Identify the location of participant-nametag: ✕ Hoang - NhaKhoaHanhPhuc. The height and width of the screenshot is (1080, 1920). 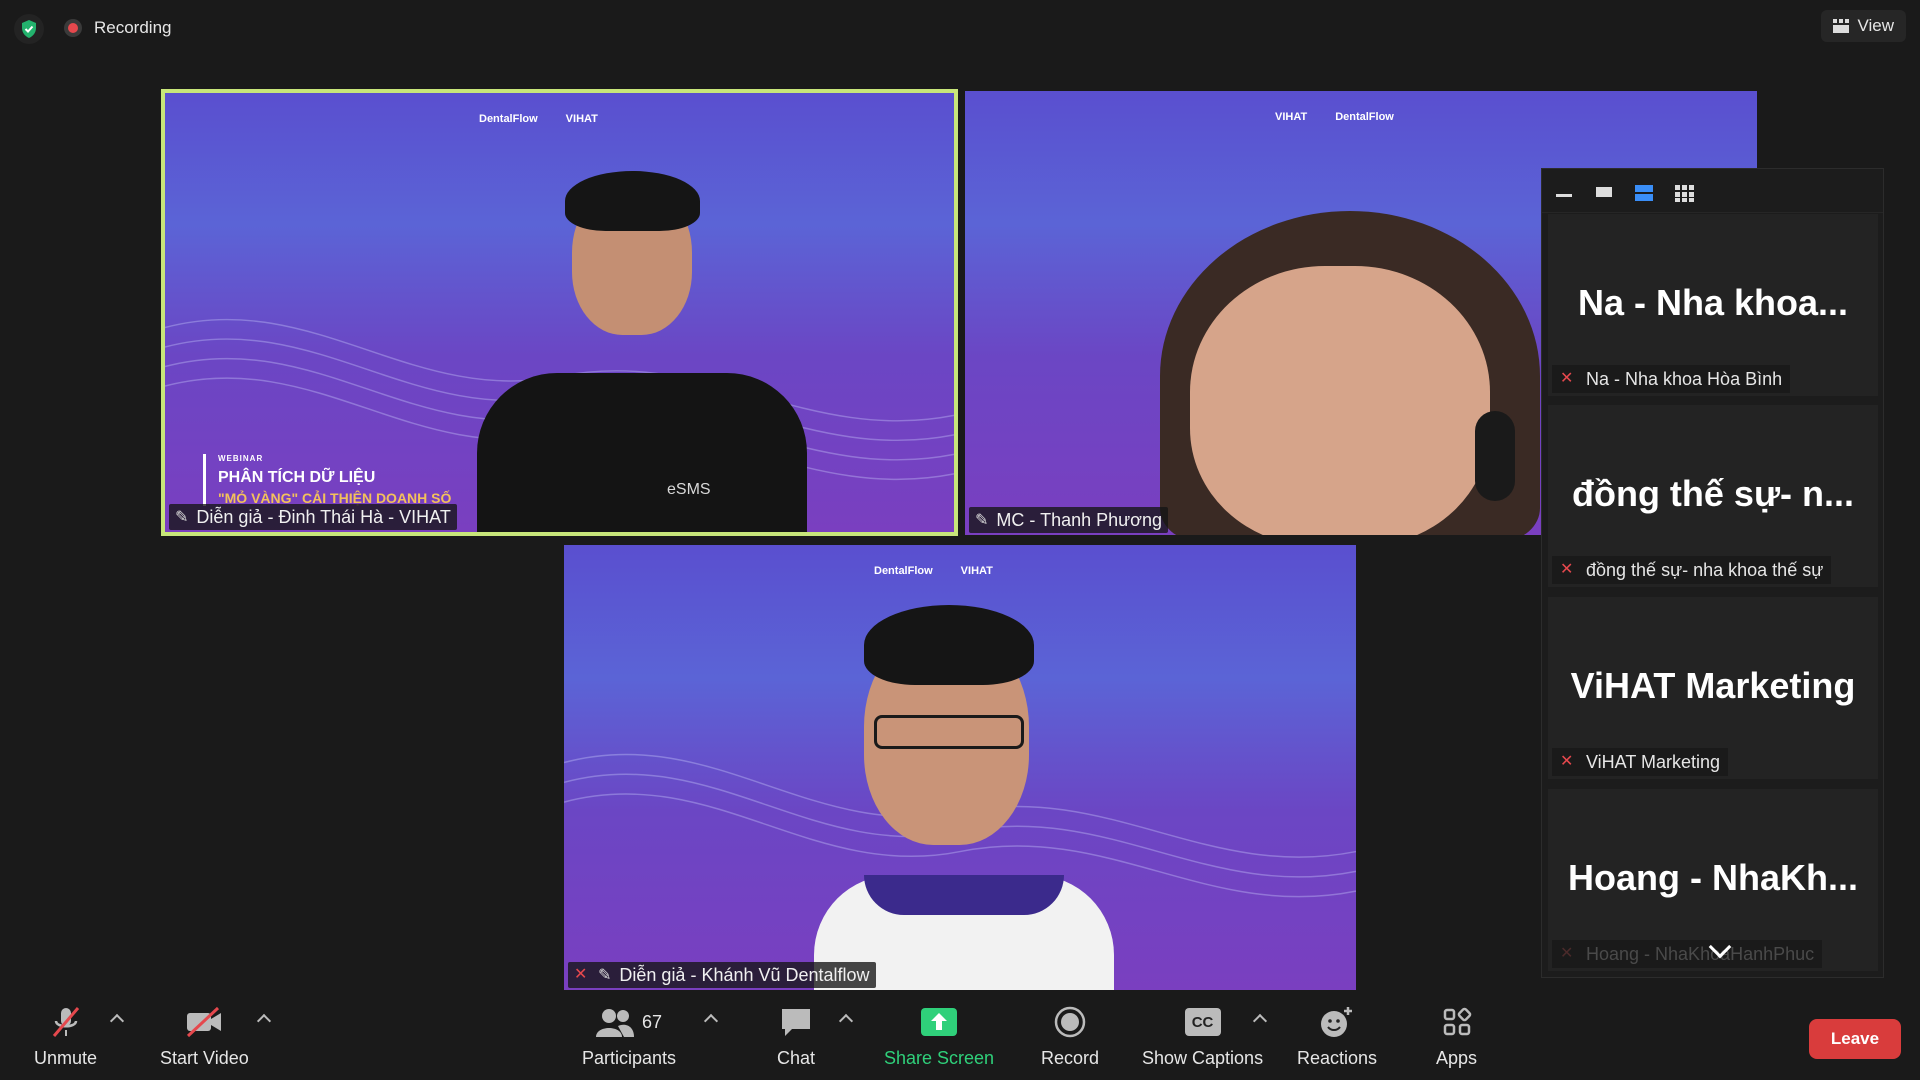
(1687, 954).